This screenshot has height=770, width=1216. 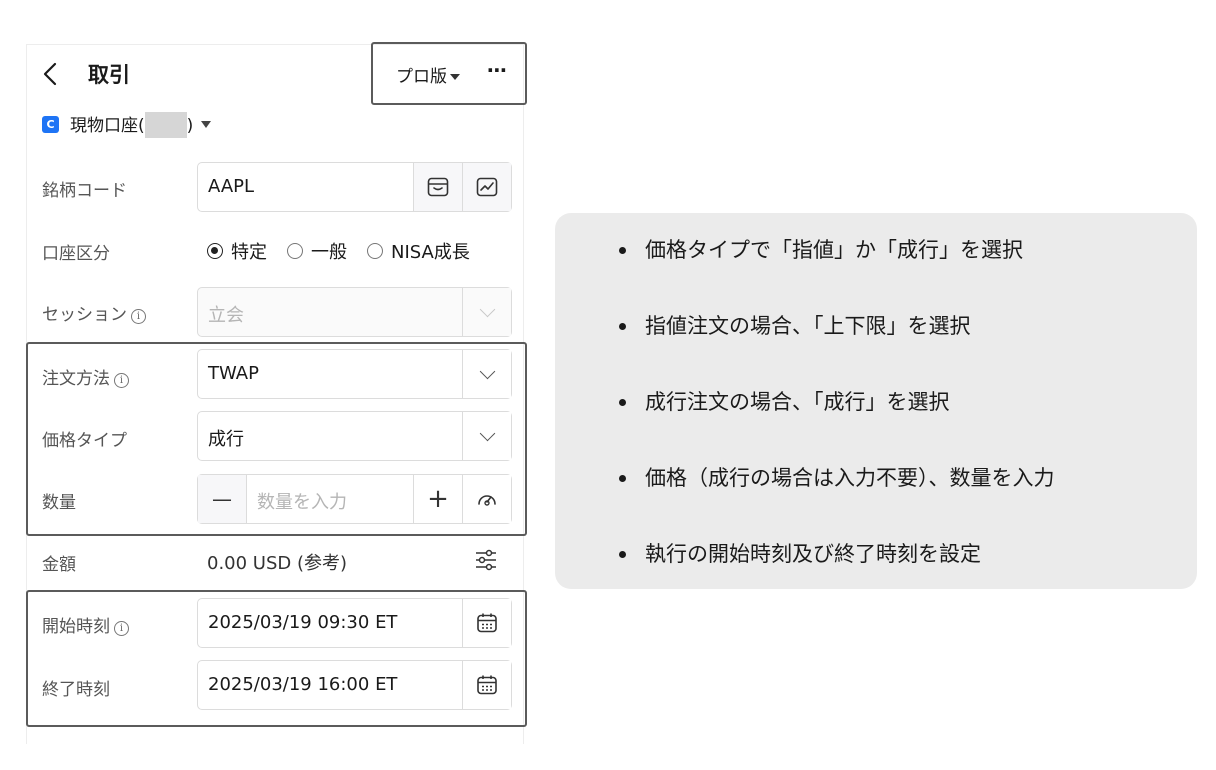 I want to click on start-time-calendar-button, so click(x=486, y=623).